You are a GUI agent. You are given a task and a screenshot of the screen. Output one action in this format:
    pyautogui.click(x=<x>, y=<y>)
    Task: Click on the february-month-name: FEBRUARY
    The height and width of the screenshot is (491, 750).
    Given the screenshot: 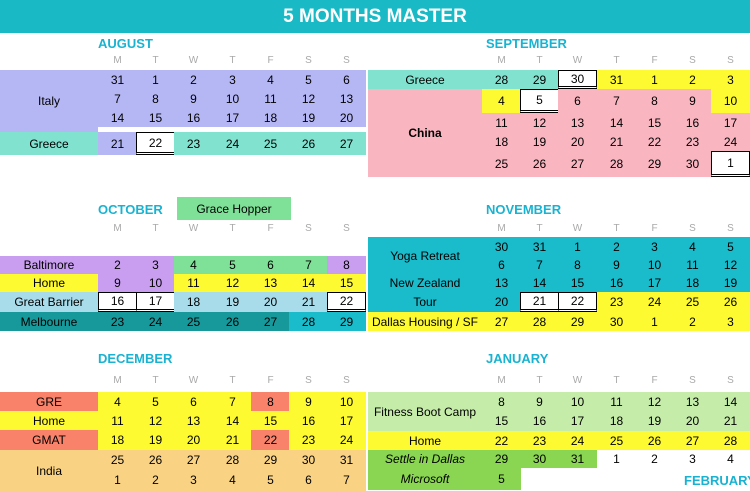 What is the action you would take?
    pyautogui.click(x=717, y=480)
    